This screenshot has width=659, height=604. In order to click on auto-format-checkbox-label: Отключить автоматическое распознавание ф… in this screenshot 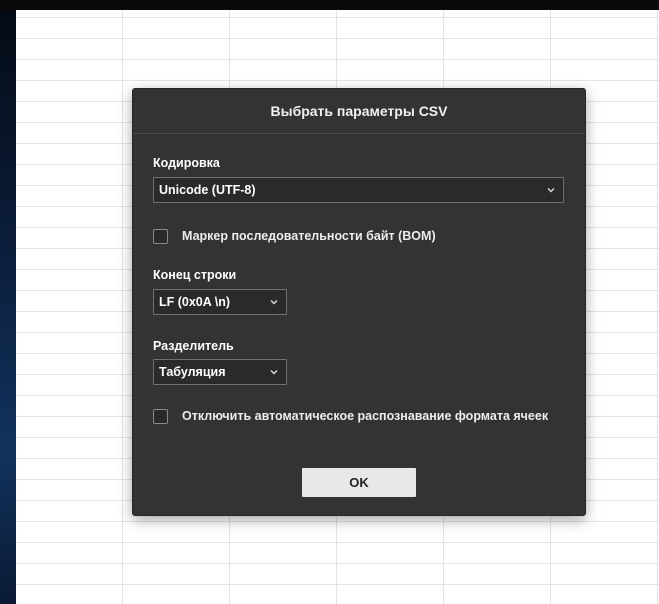, I will do `click(365, 416)`.